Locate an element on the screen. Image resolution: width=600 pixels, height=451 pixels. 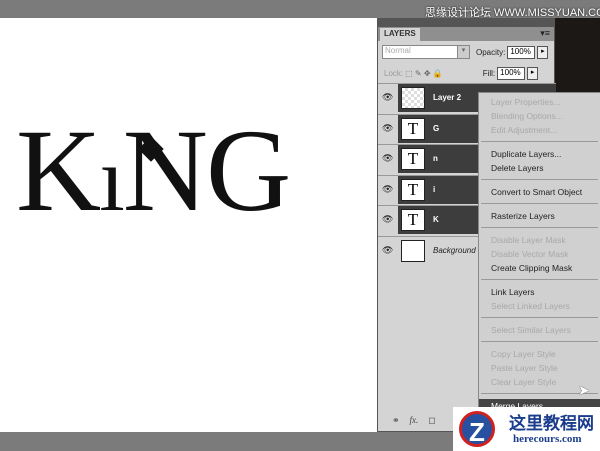
menu-item-copy-layer-style: Copy Layer Style is located at coordinates (523, 354).